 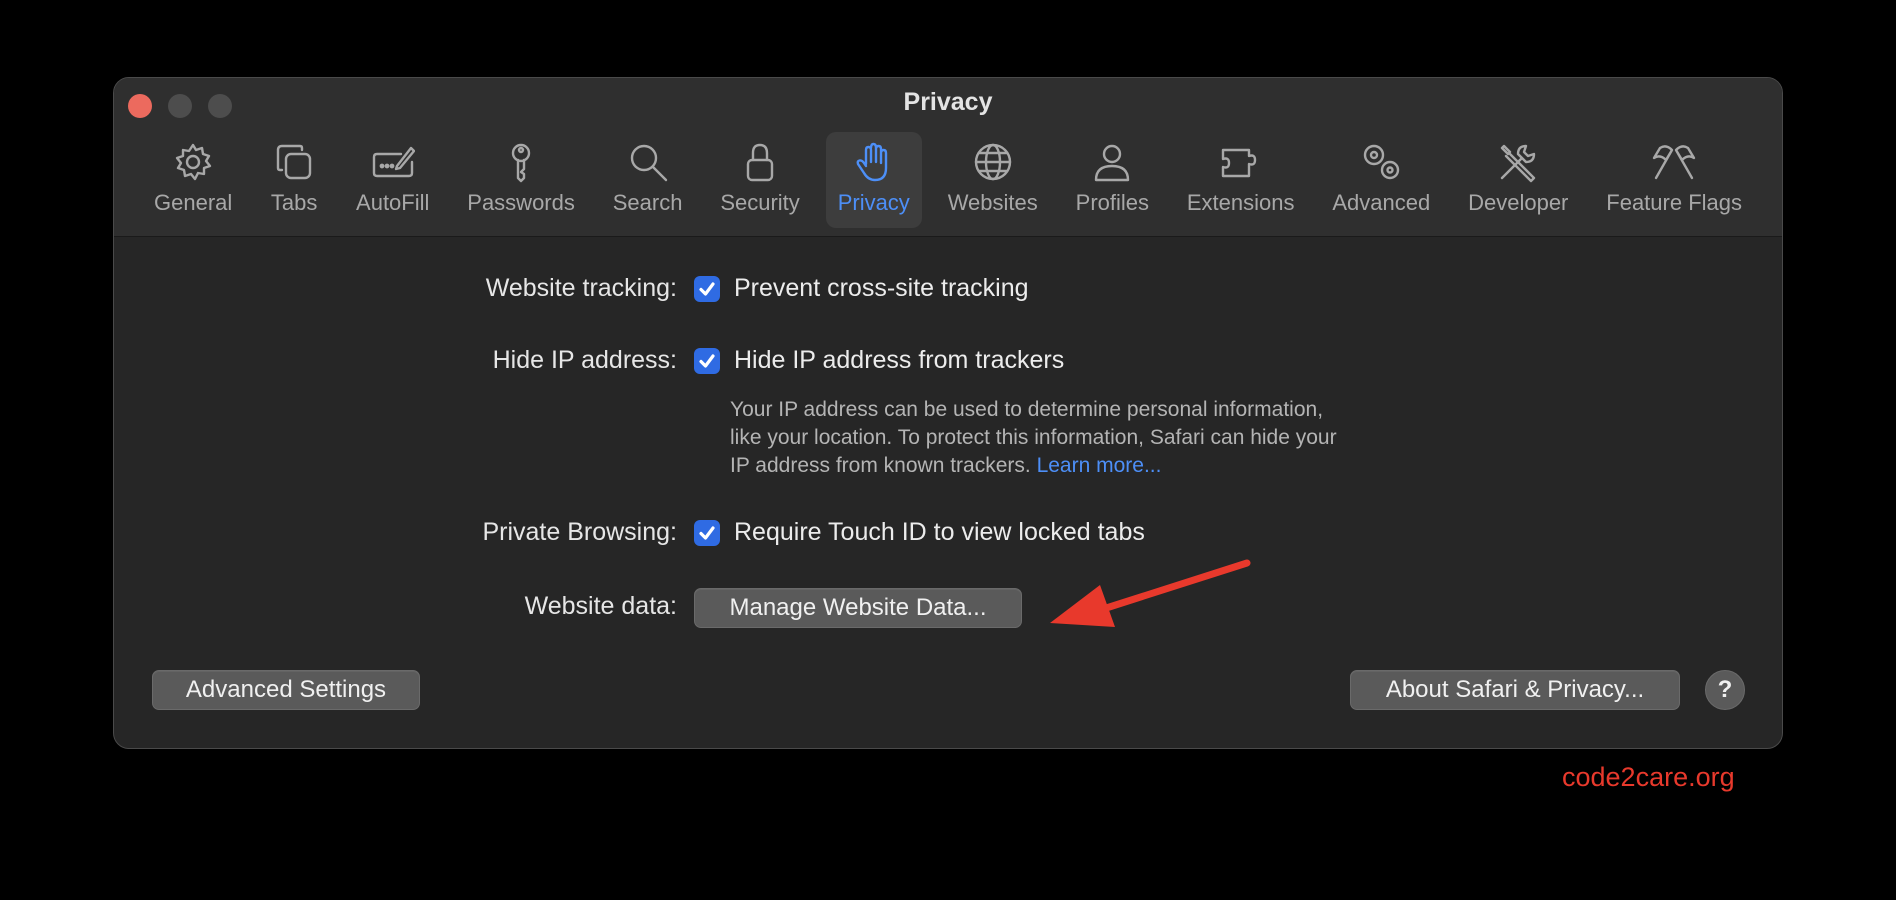 I want to click on gears-icon, so click(x=1381, y=162).